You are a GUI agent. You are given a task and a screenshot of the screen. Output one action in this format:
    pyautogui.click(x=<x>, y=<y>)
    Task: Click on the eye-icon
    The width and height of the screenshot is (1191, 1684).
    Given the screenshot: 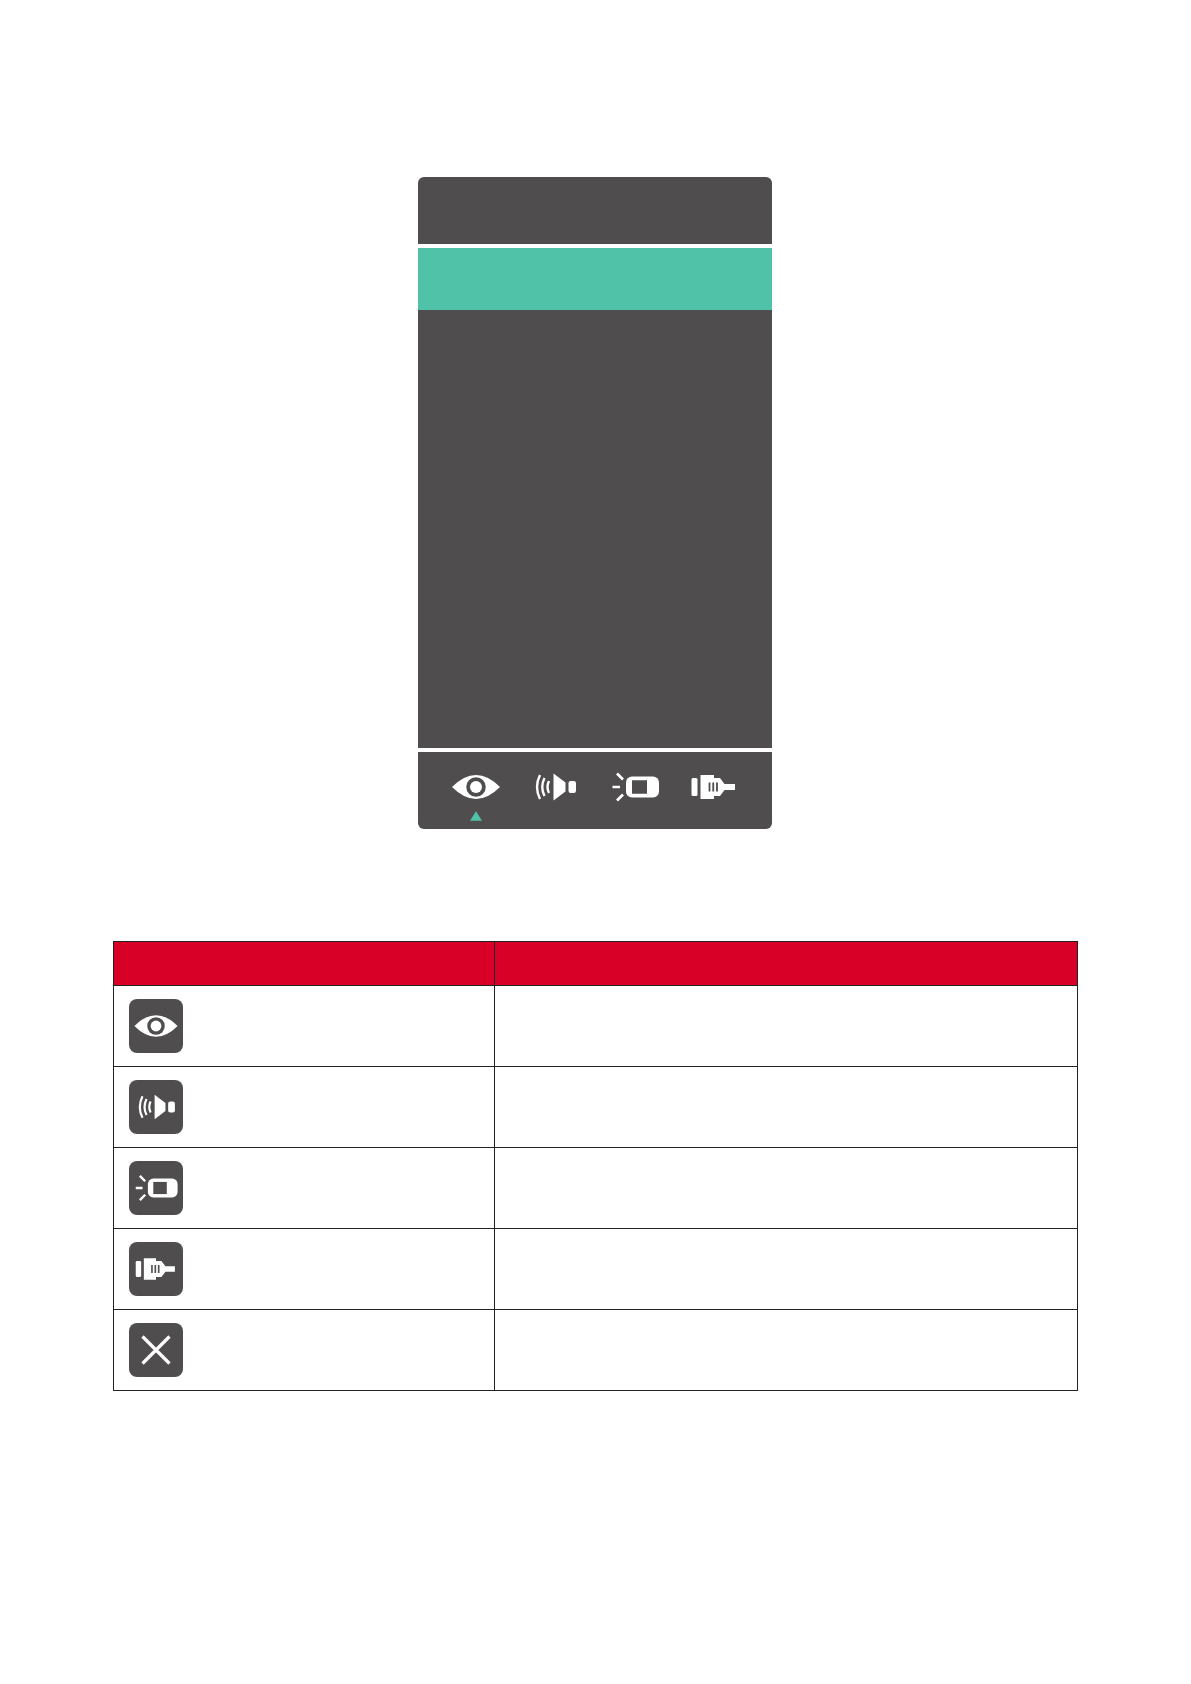 What is the action you would take?
    pyautogui.click(x=156, y=1026)
    